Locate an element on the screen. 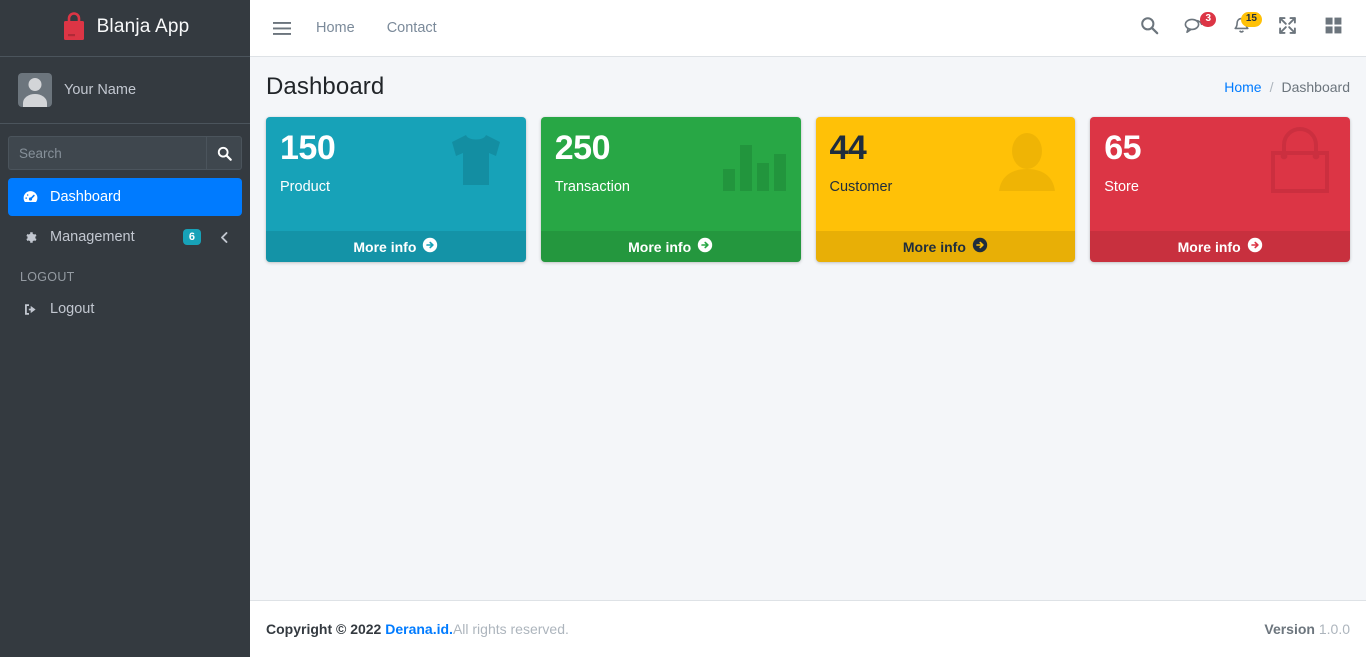  stat-card-customer: 44 Customer More info is located at coordinates (945, 189).